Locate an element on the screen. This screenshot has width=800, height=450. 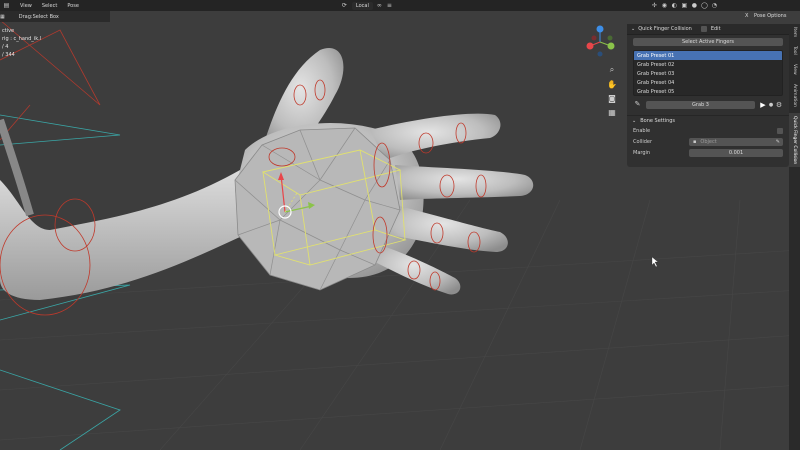
menu-pose: Pose is located at coordinates (73, 6).